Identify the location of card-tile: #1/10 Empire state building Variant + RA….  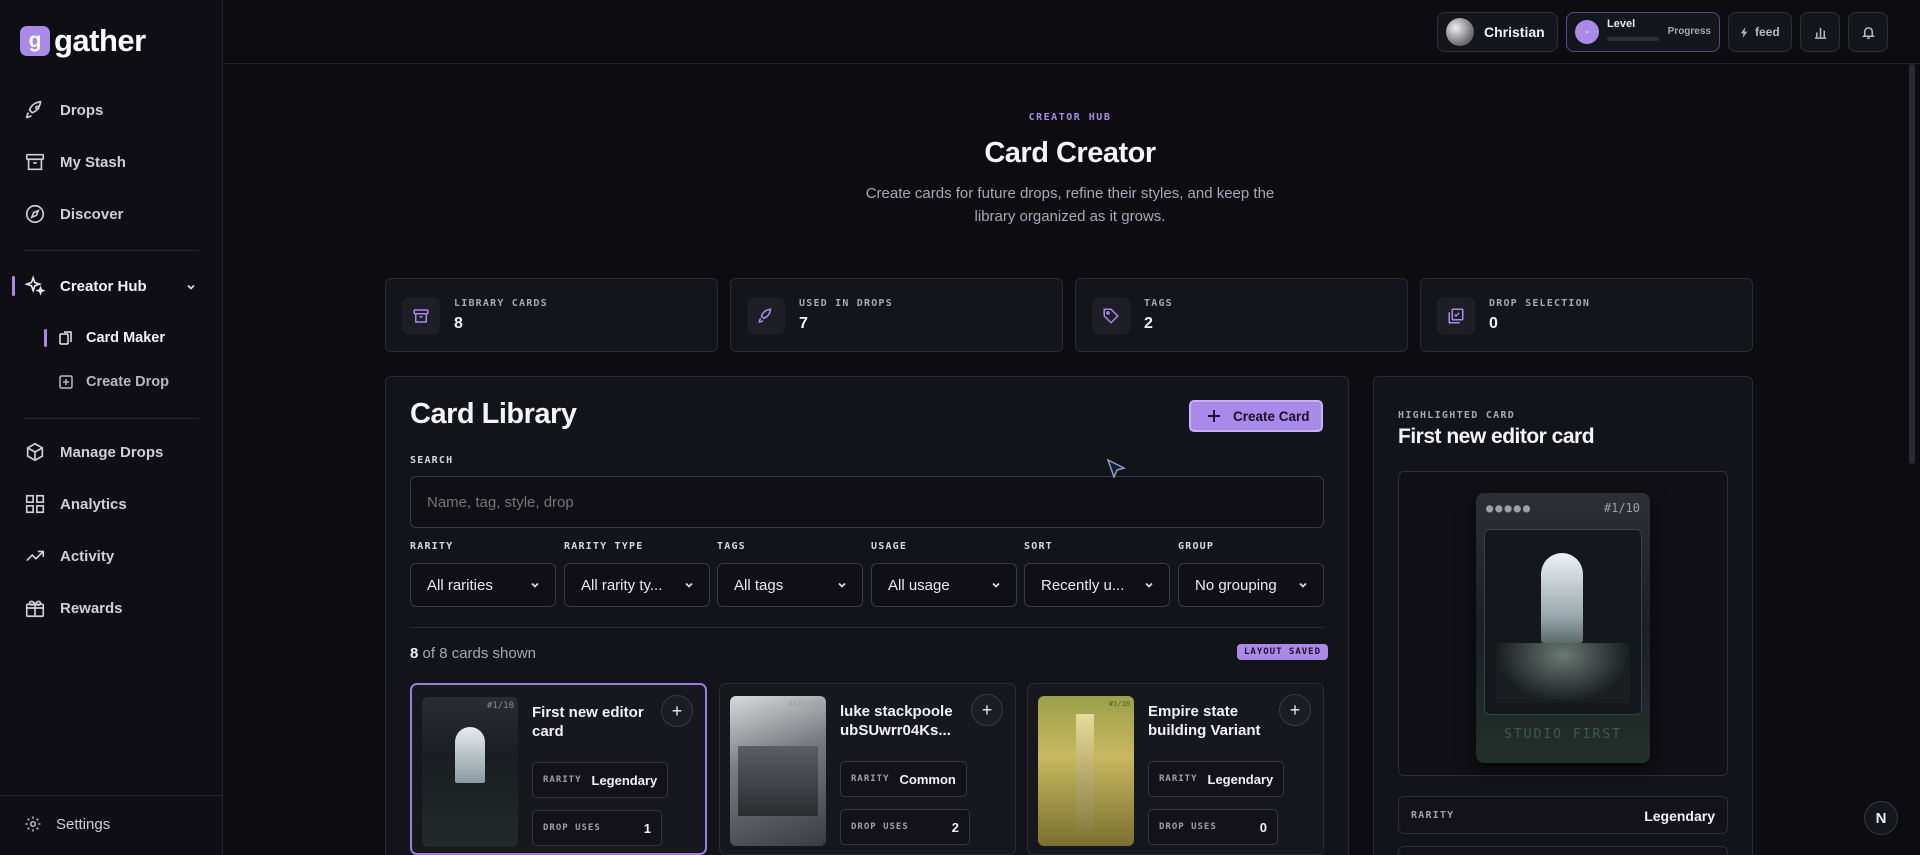
(1175, 769).